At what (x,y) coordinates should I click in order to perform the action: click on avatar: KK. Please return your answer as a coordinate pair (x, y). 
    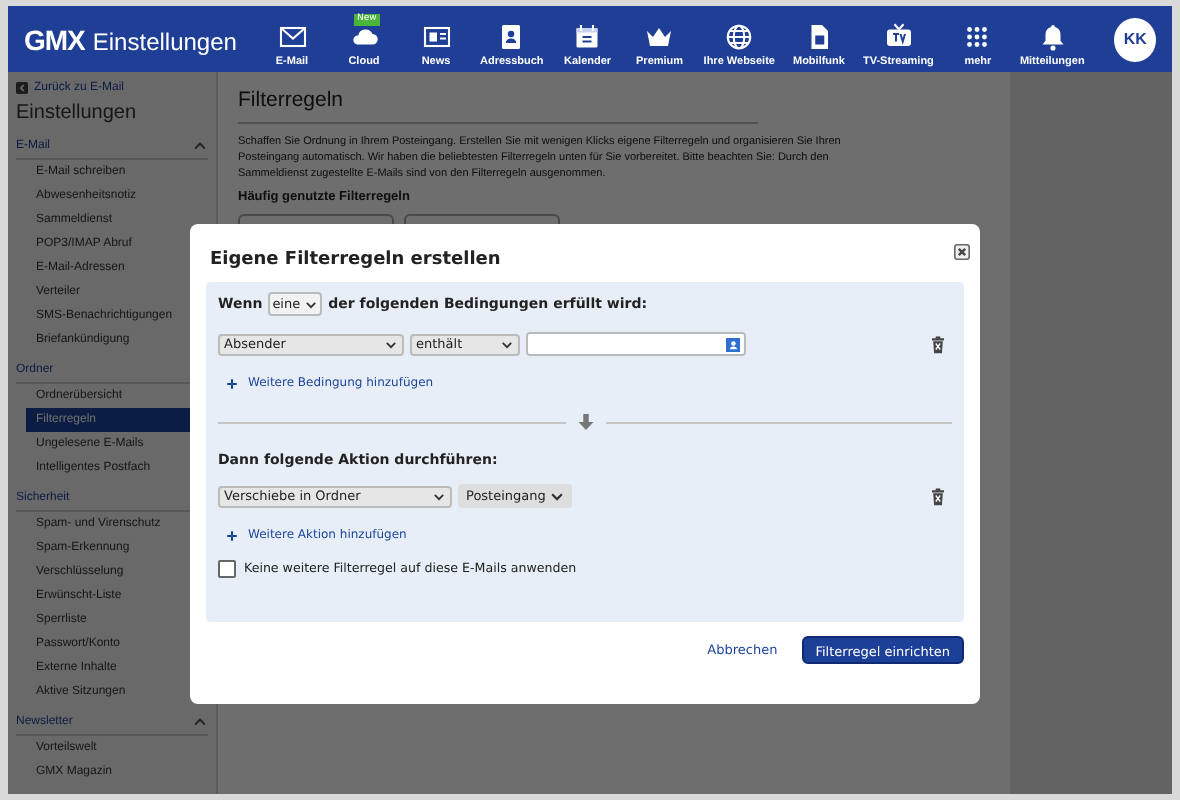
    Looking at the image, I should click on (1135, 39).